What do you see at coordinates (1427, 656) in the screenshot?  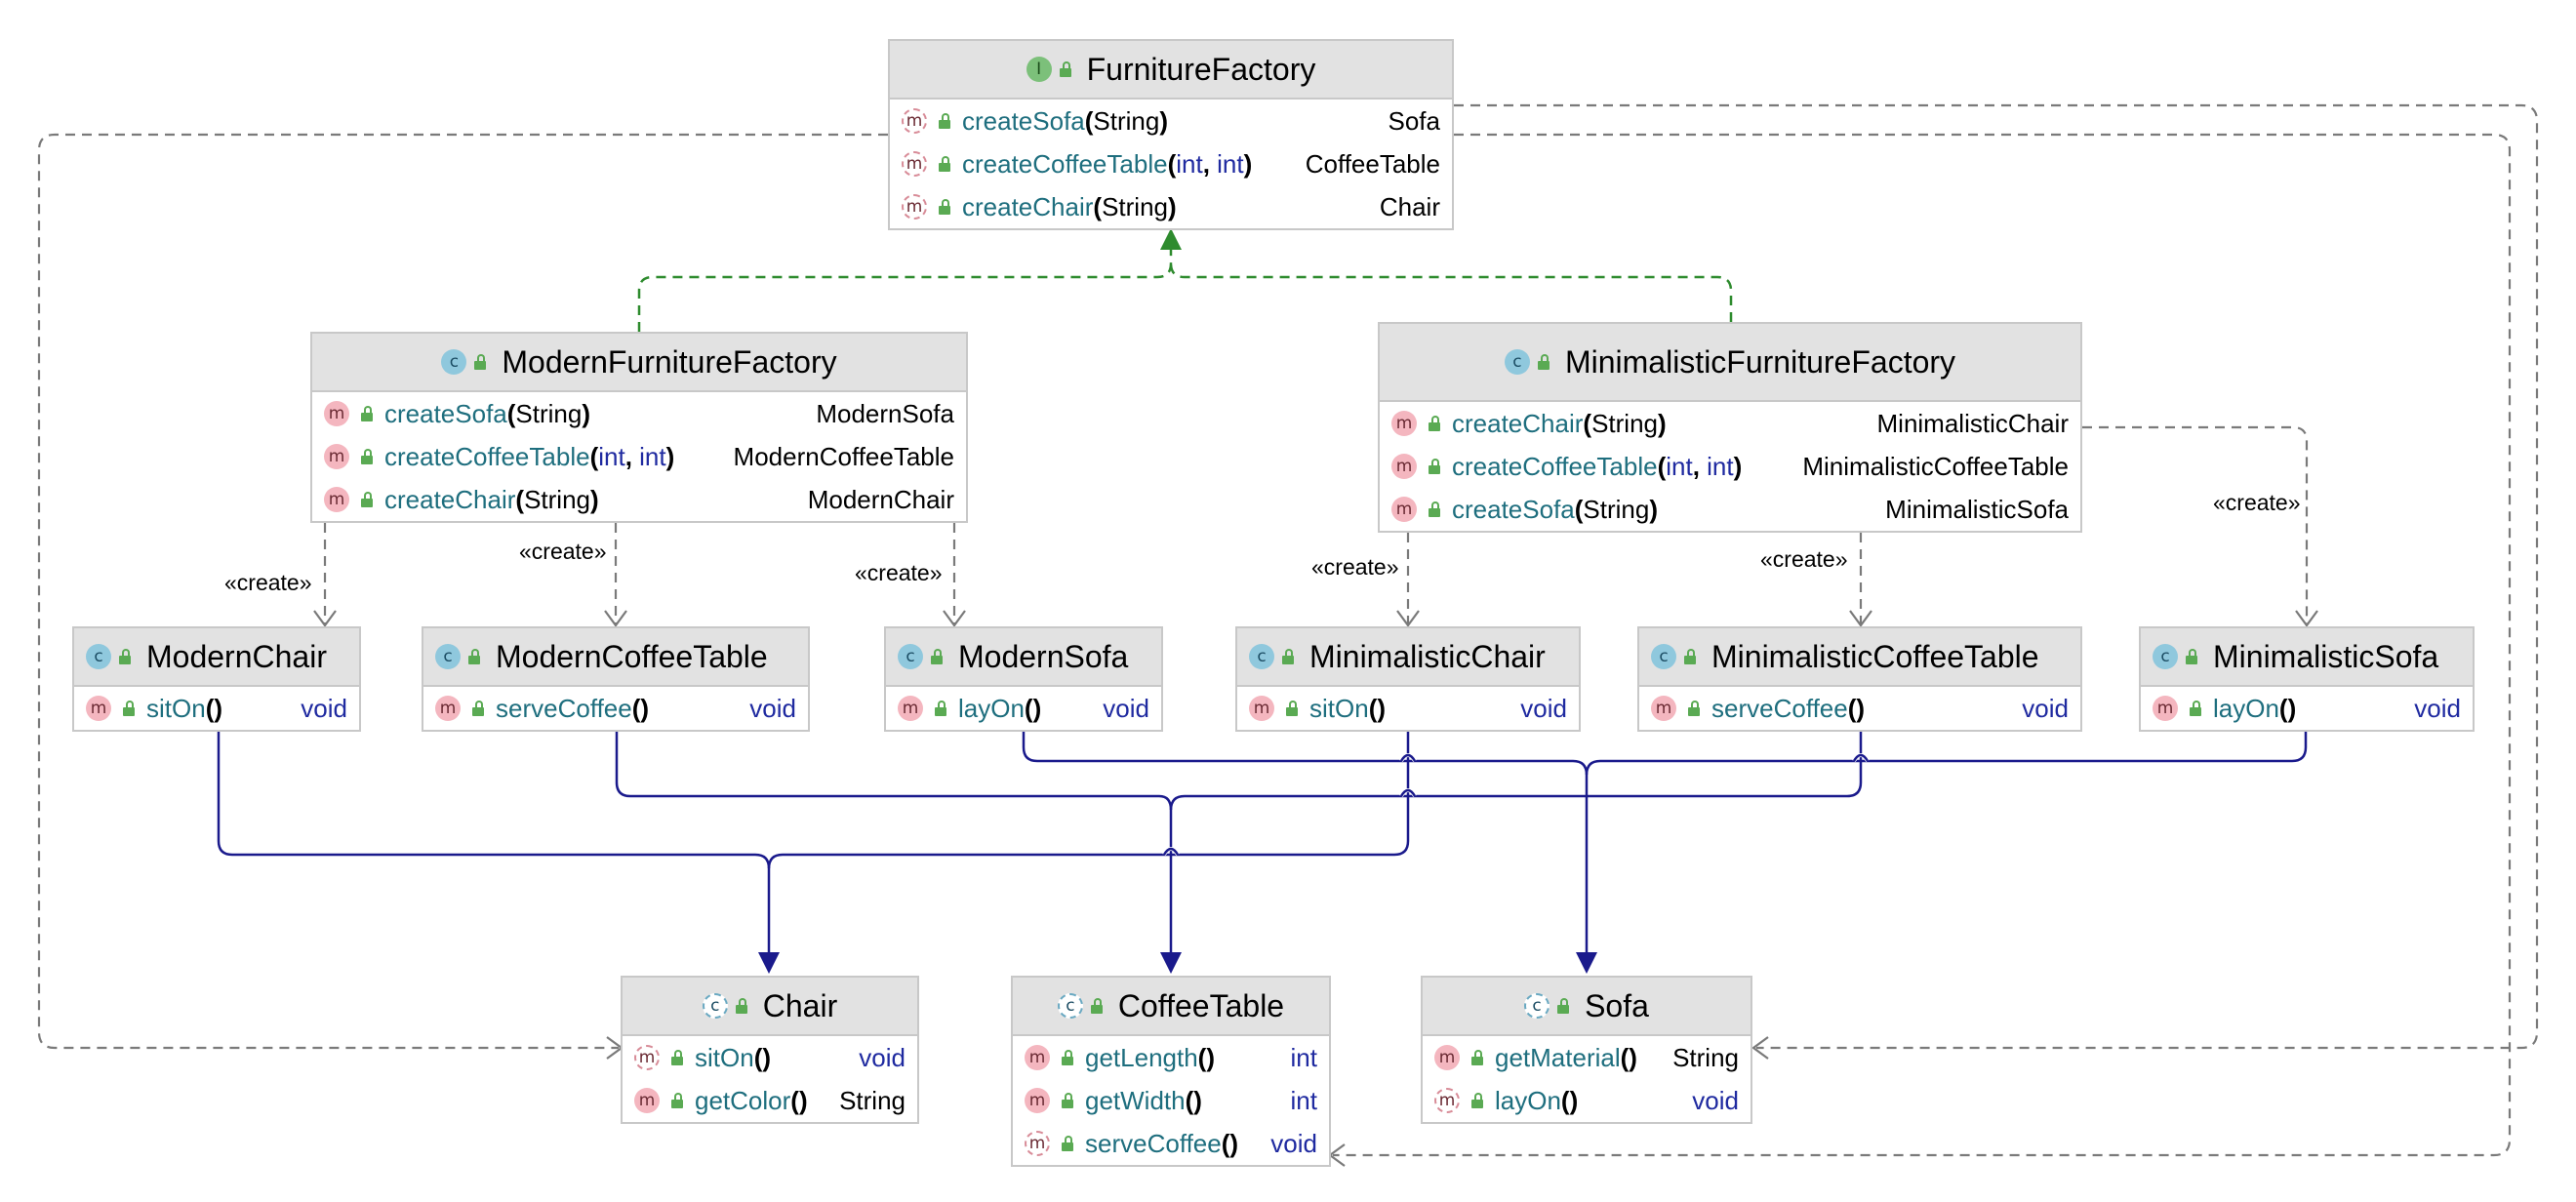 I see `class-name: MinimalisticChair` at bounding box center [1427, 656].